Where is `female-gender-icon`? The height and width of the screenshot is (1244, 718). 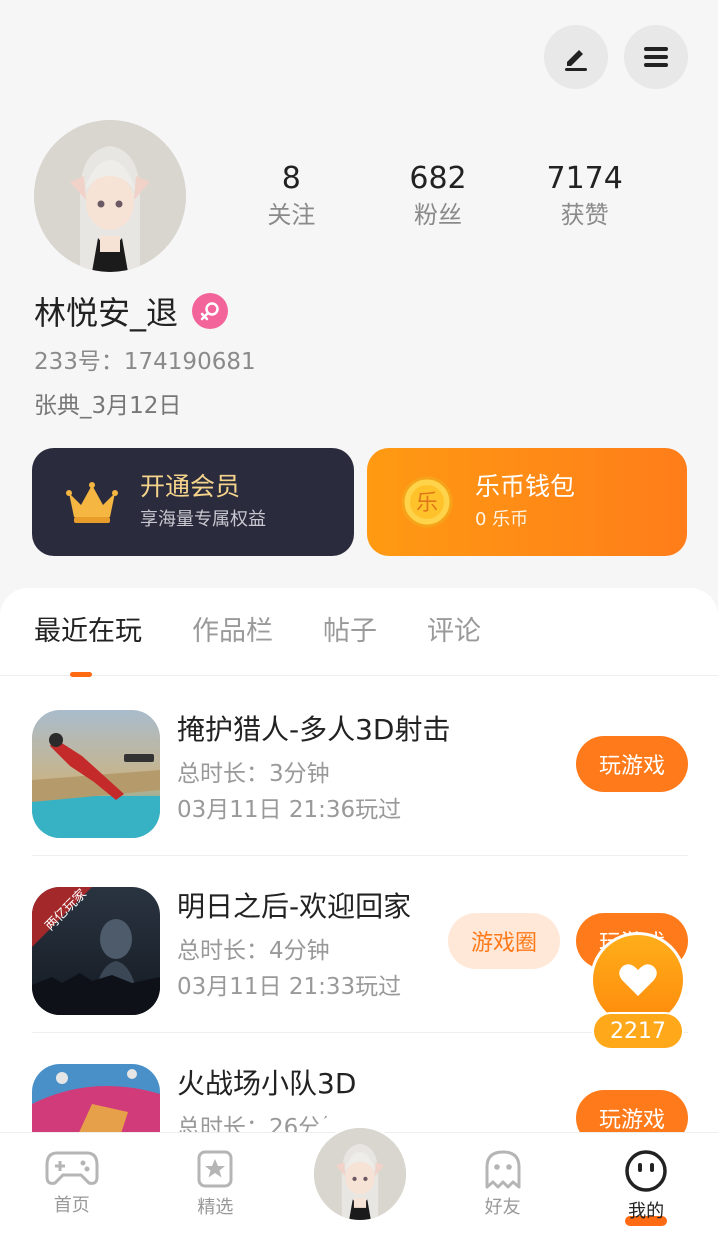
female-gender-icon is located at coordinates (210, 311).